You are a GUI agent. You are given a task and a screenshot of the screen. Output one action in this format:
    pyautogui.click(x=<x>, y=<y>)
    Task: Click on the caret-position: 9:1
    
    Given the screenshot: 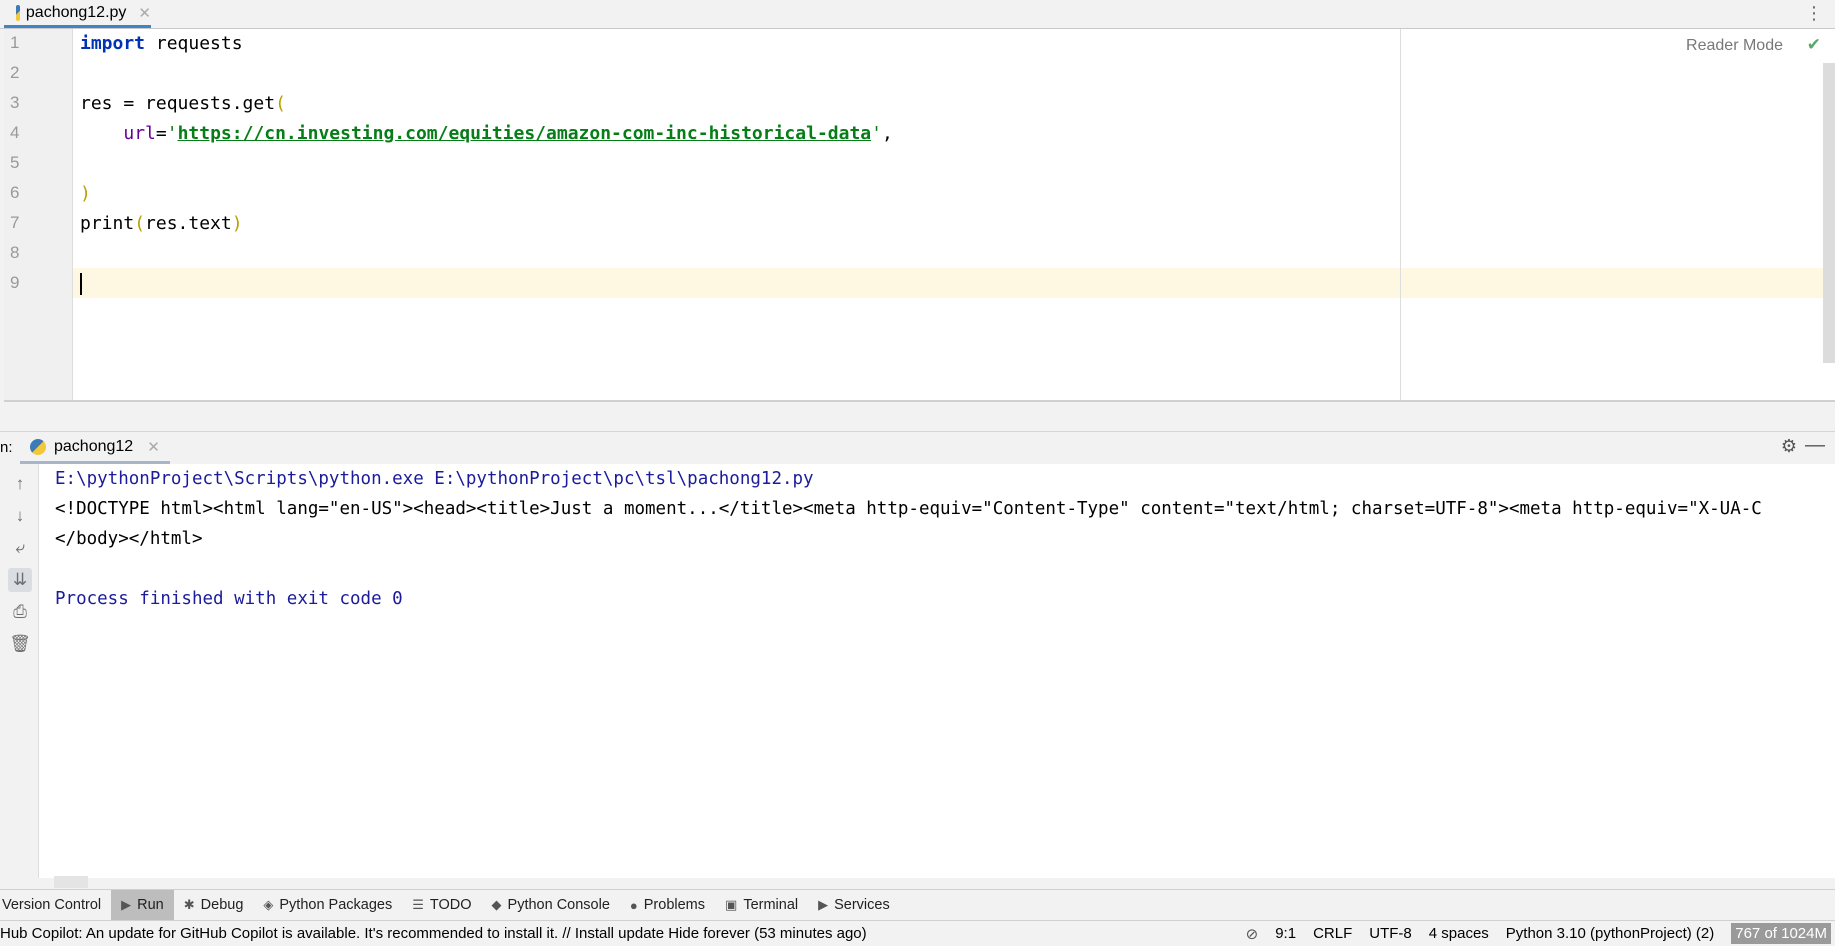 What is the action you would take?
    pyautogui.click(x=1285, y=933)
    